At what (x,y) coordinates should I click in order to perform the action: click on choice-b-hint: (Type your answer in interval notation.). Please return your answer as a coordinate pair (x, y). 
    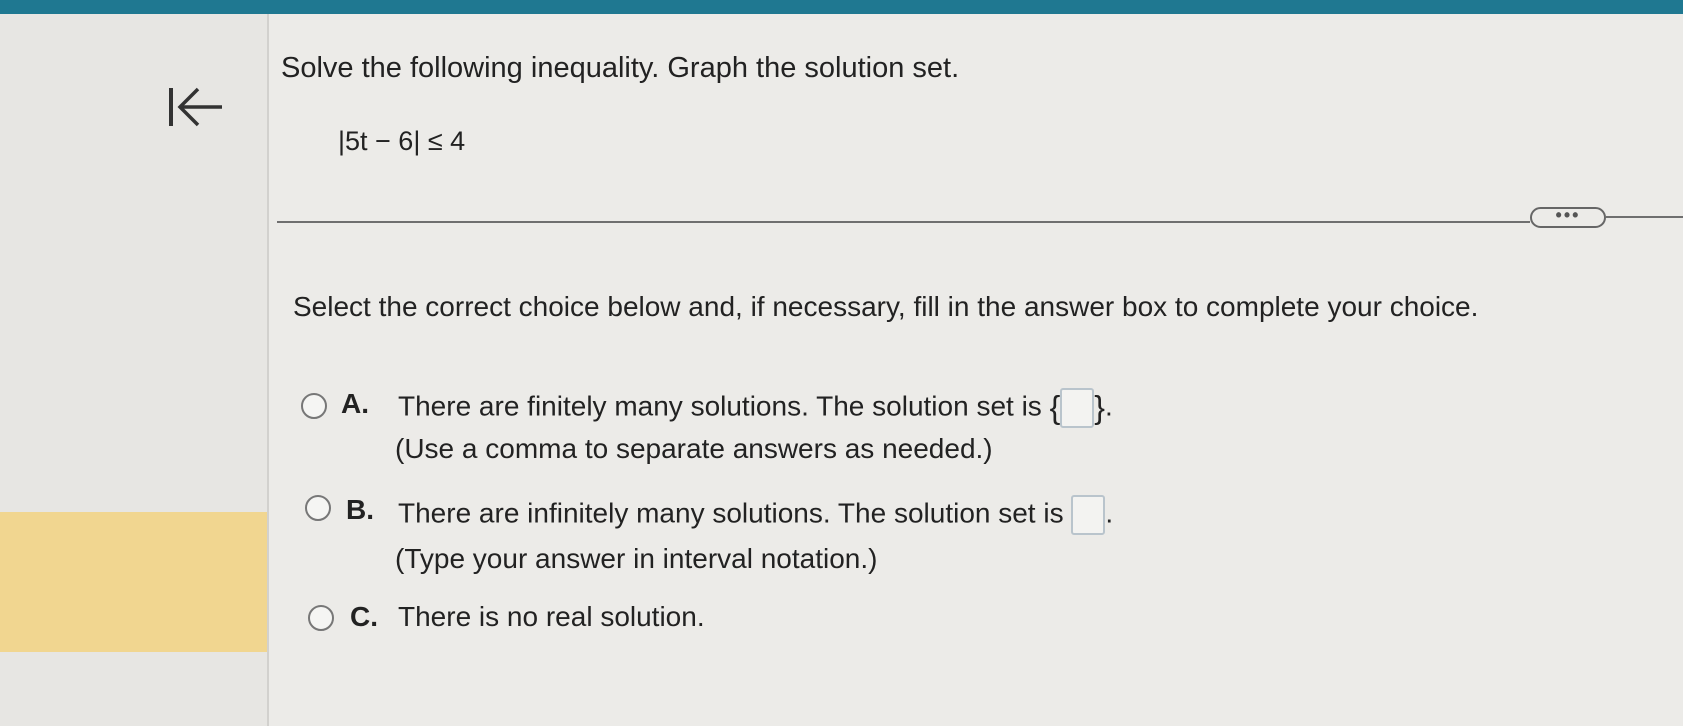
    Looking at the image, I should click on (636, 558).